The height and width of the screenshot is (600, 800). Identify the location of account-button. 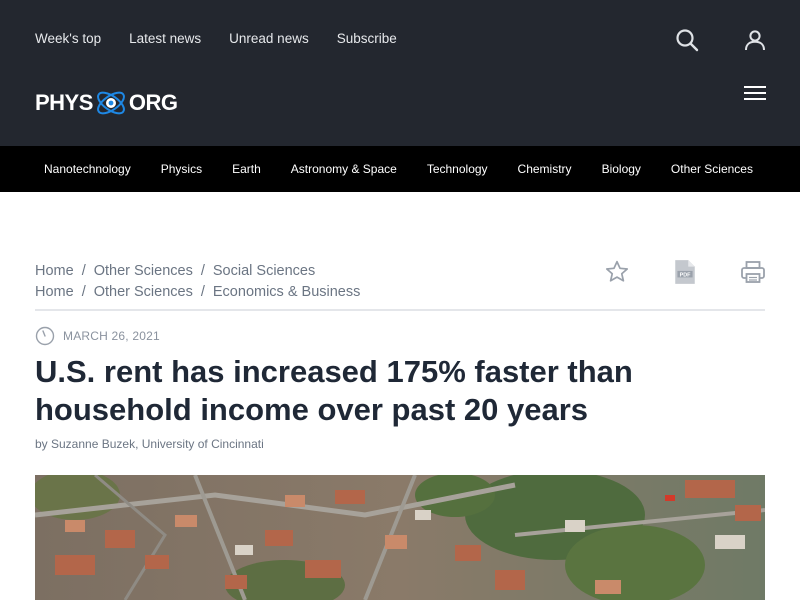
(755, 40).